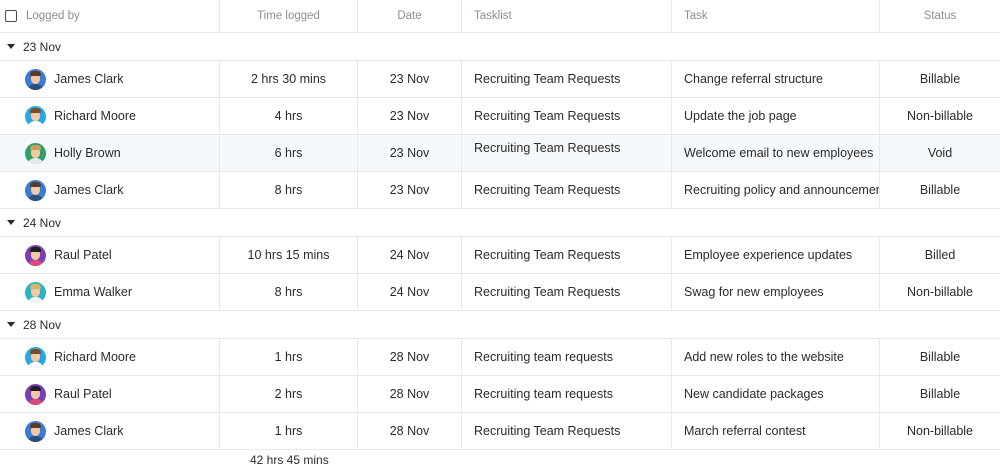 The image size is (1000, 476). I want to click on column-header-logged-by: Logged by, so click(110, 16).